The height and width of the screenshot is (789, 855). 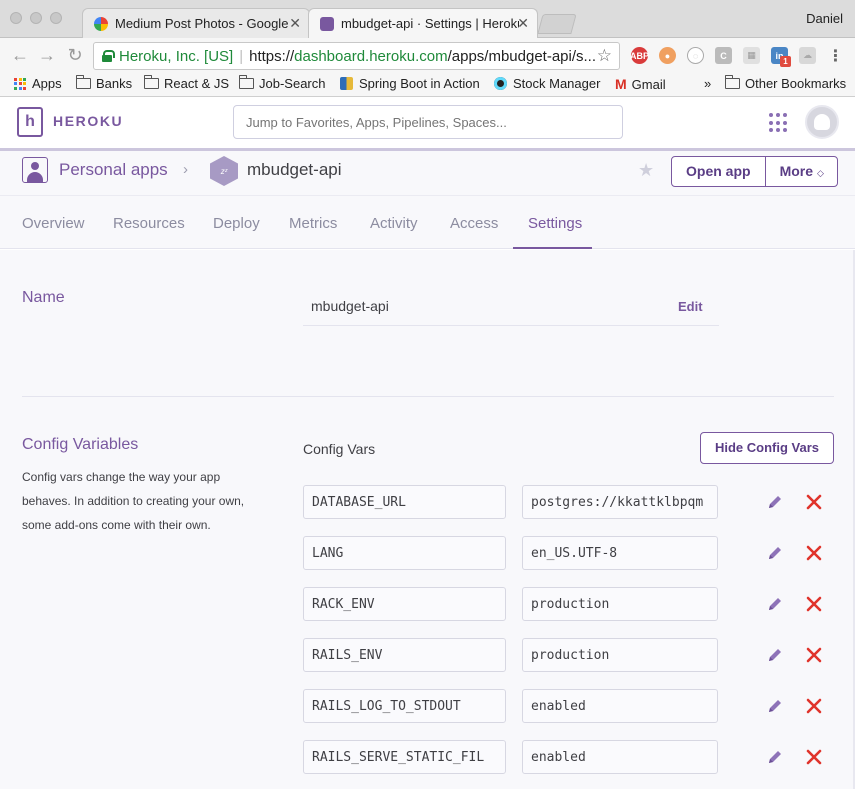 What do you see at coordinates (552, 248) in the screenshot?
I see `active-tab-indicator` at bounding box center [552, 248].